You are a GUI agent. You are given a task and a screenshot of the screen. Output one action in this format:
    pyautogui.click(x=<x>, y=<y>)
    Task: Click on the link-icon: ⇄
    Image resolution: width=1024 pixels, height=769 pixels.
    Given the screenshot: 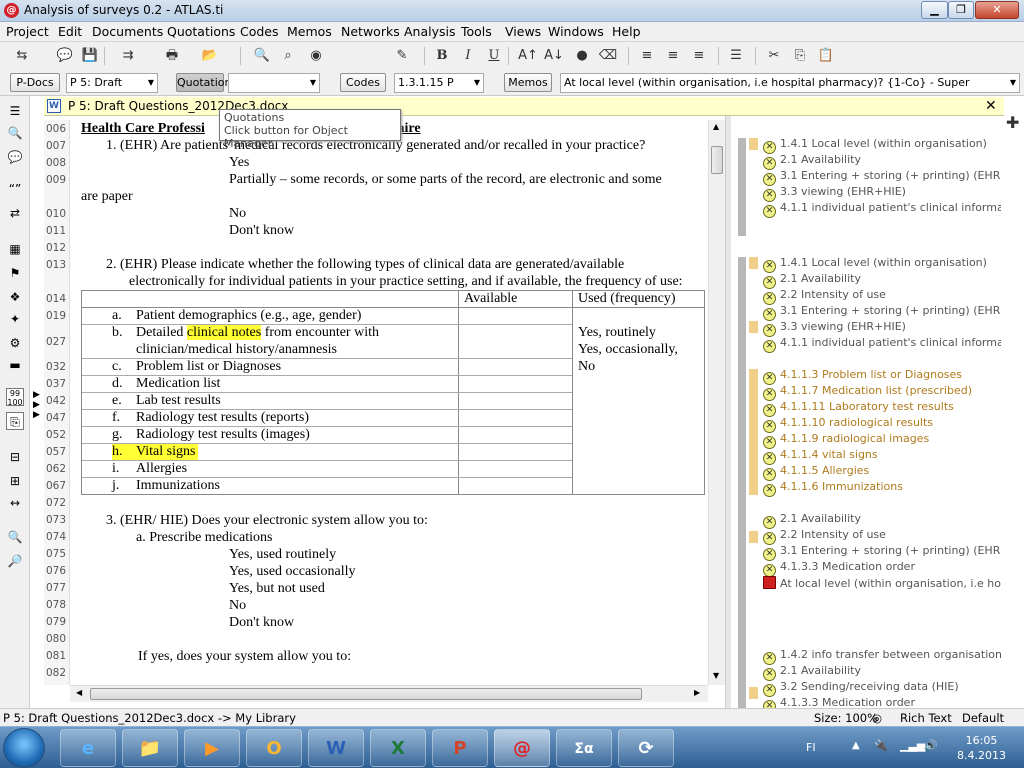 What is the action you would take?
    pyautogui.click(x=15, y=213)
    